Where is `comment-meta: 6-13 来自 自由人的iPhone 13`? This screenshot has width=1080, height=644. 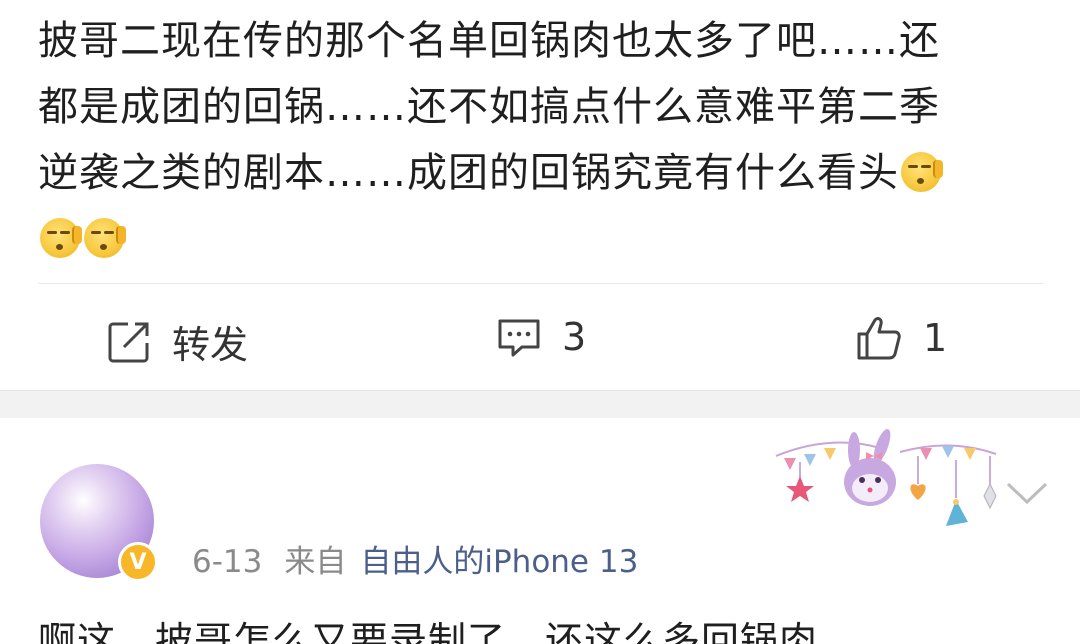
comment-meta: 6-13 来自 自由人的iPhone 13 is located at coordinates (415, 558).